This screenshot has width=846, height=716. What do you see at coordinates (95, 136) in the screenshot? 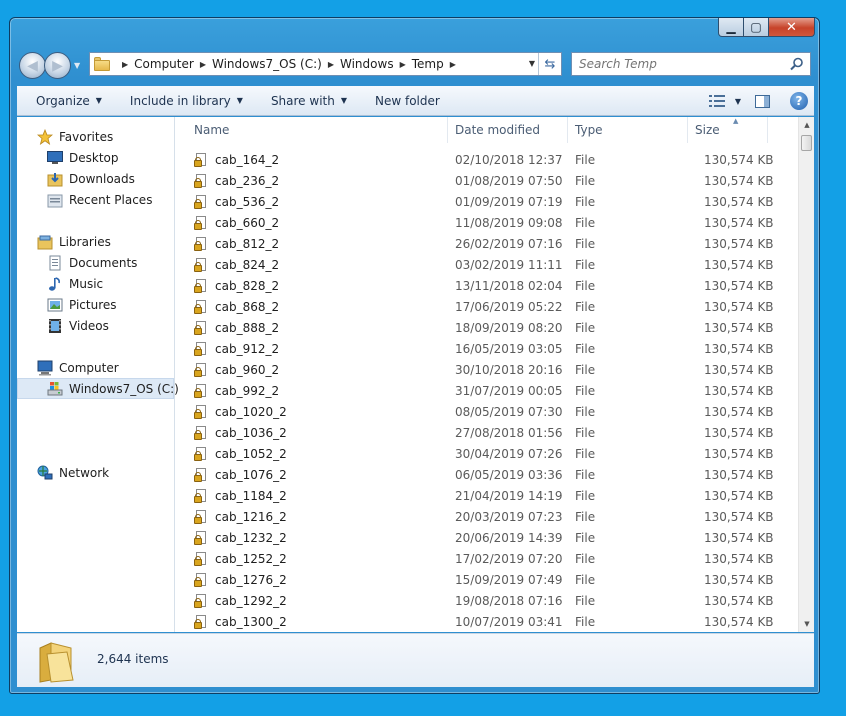
I see `sidebar-item-favorites: Favorites` at bounding box center [95, 136].